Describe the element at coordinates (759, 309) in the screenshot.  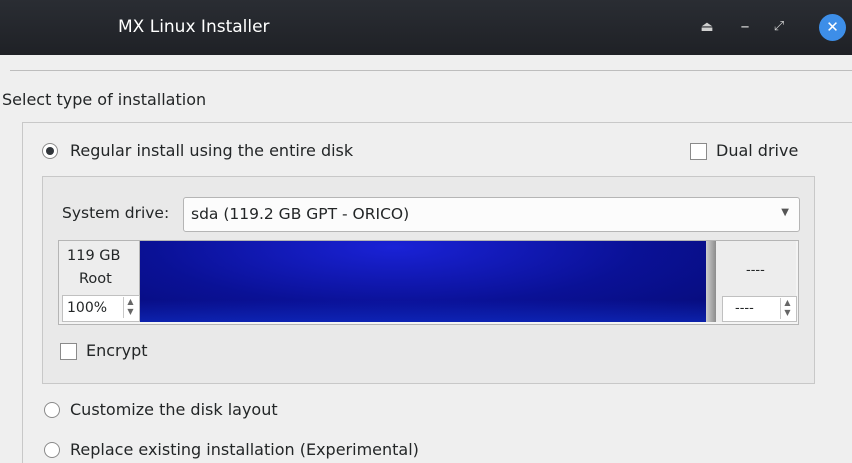
I see `second-percent-spinbox: ---- ▲ ▼` at that location.